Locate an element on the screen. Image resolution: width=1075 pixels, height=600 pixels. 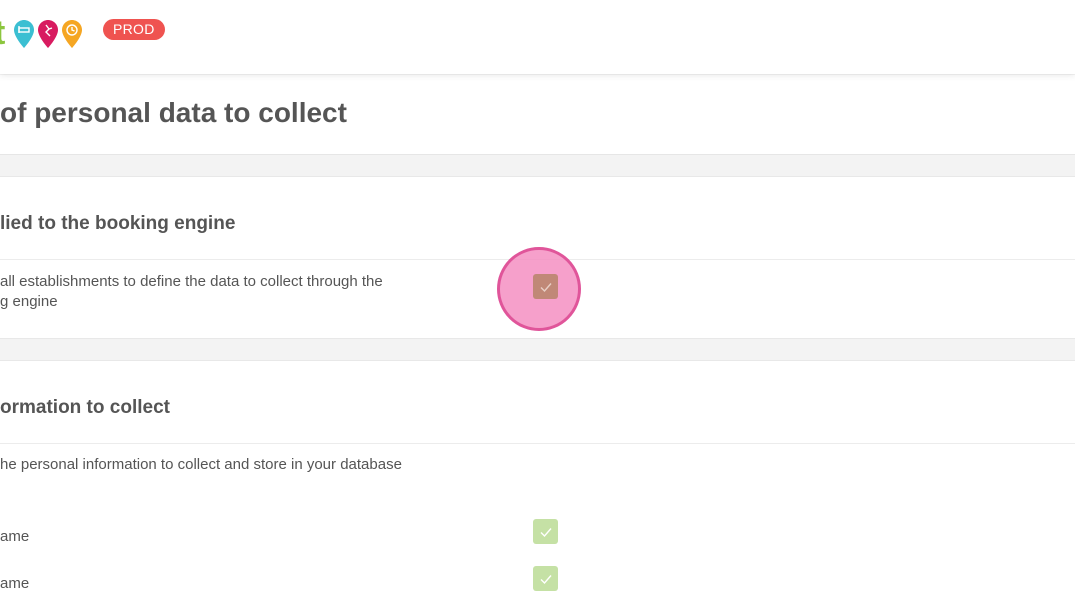
app-logo: t is located at coordinates (2, 33).